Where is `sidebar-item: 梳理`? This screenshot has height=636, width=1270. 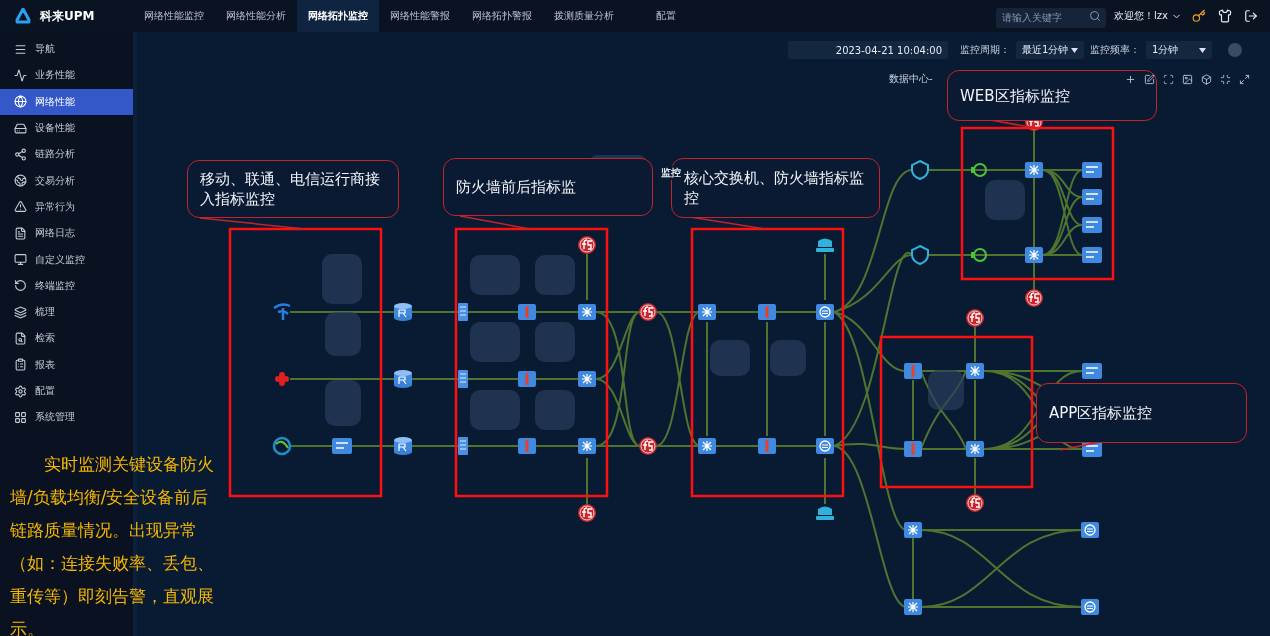
sidebar-item: 梳理 is located at coordinates (66, 312).